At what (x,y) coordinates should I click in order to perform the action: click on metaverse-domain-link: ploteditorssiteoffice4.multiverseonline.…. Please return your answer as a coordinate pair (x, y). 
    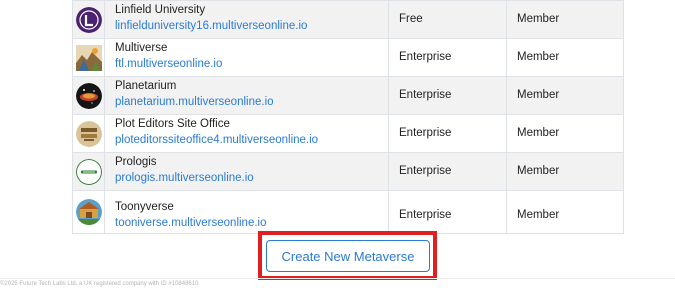
    Looking at the image, I should click on (216, 140).